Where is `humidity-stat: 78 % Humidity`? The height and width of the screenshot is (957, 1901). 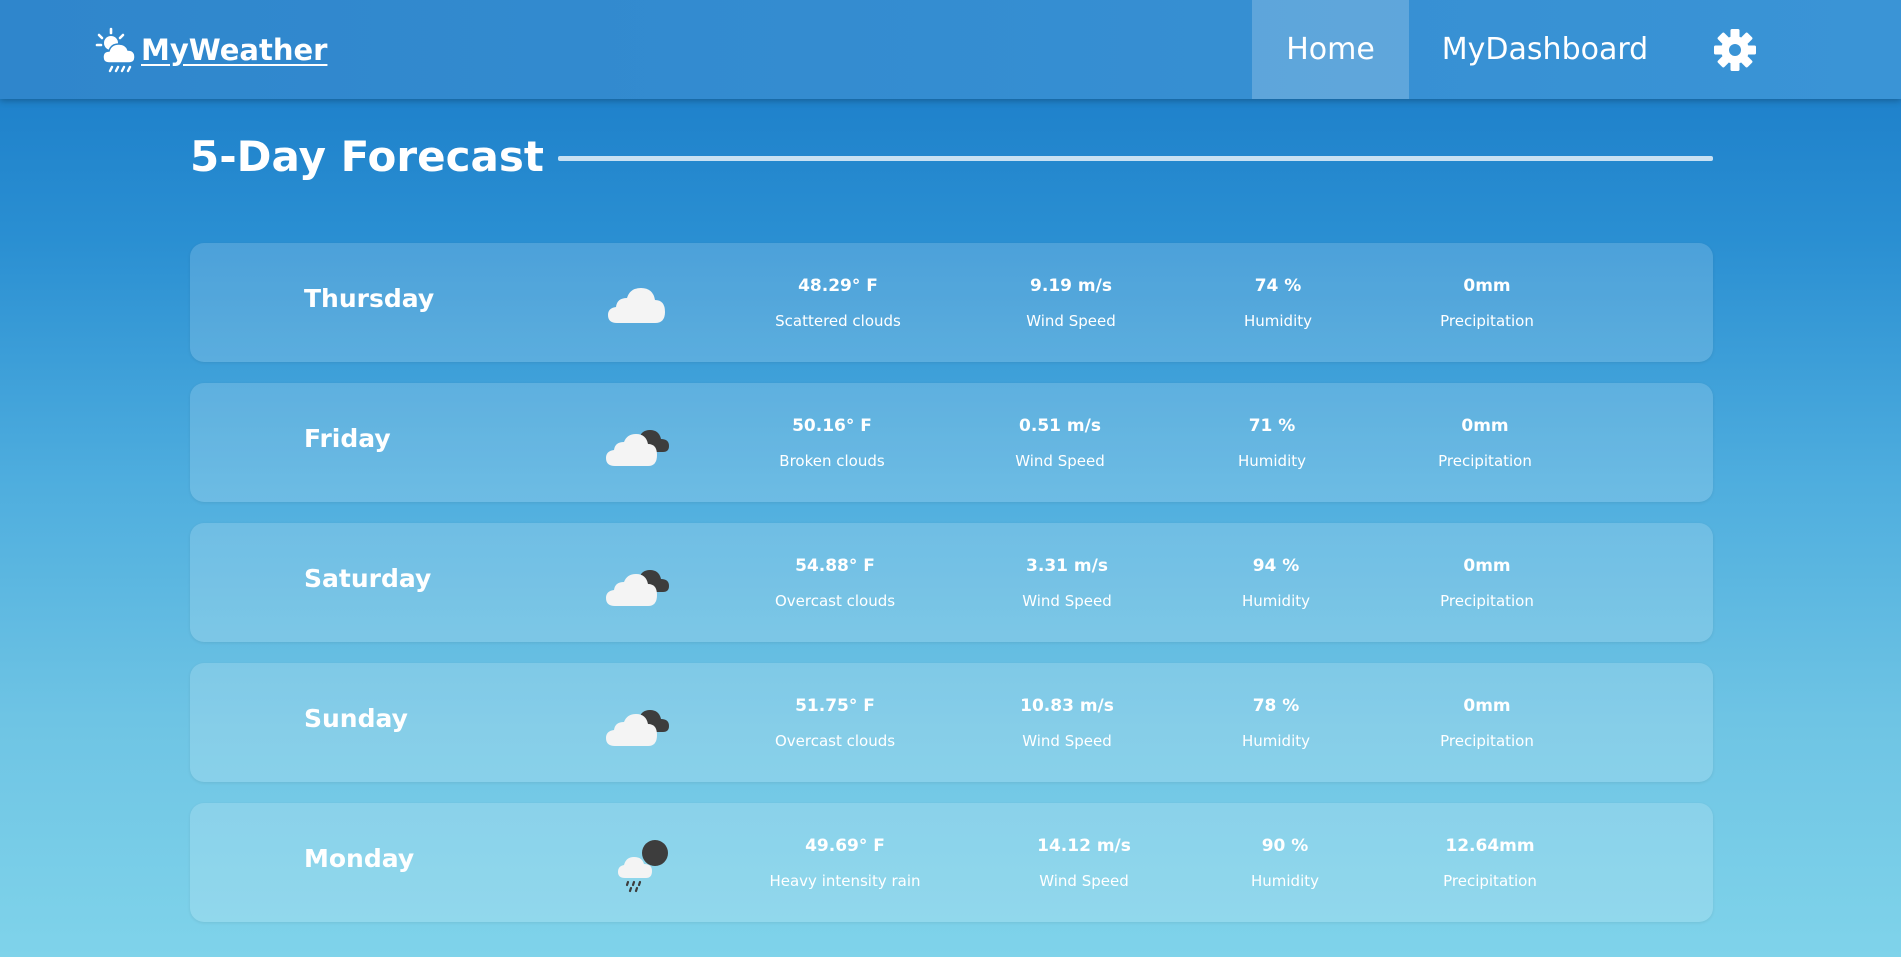 humidity-stat: 78 % Humidity is located at coordinates (1276, 723).